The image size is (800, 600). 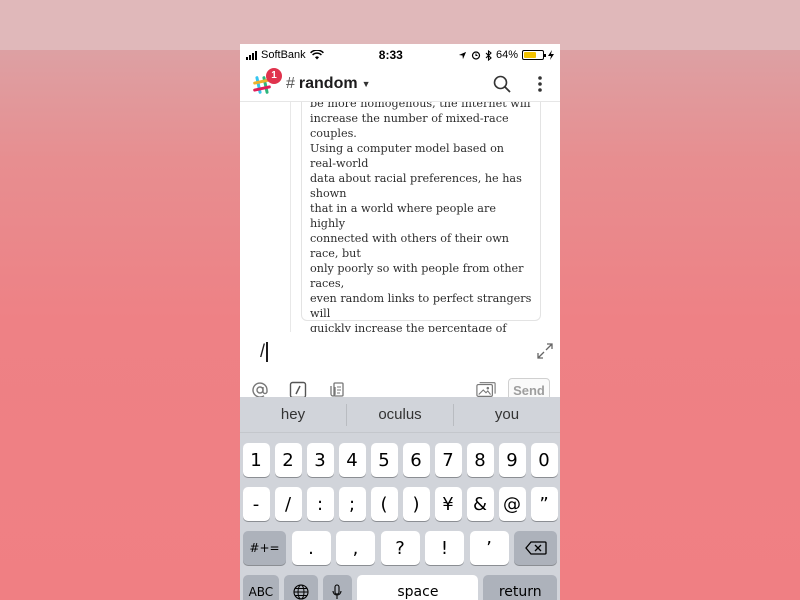 I want to click on vertical-ellipsis-icon, so click(x=540, y=83).